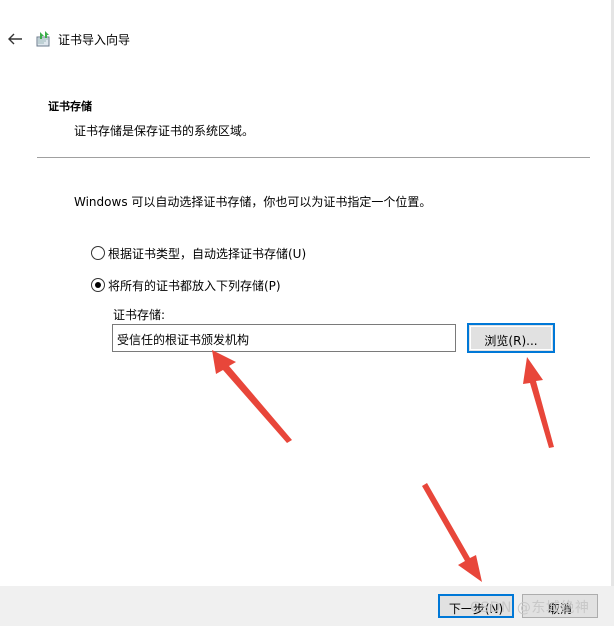  What do you see at coordinates (538, 402) in the screenshot?
I see `annotation-arrow-to-browse` at bounding box center [538, 402].